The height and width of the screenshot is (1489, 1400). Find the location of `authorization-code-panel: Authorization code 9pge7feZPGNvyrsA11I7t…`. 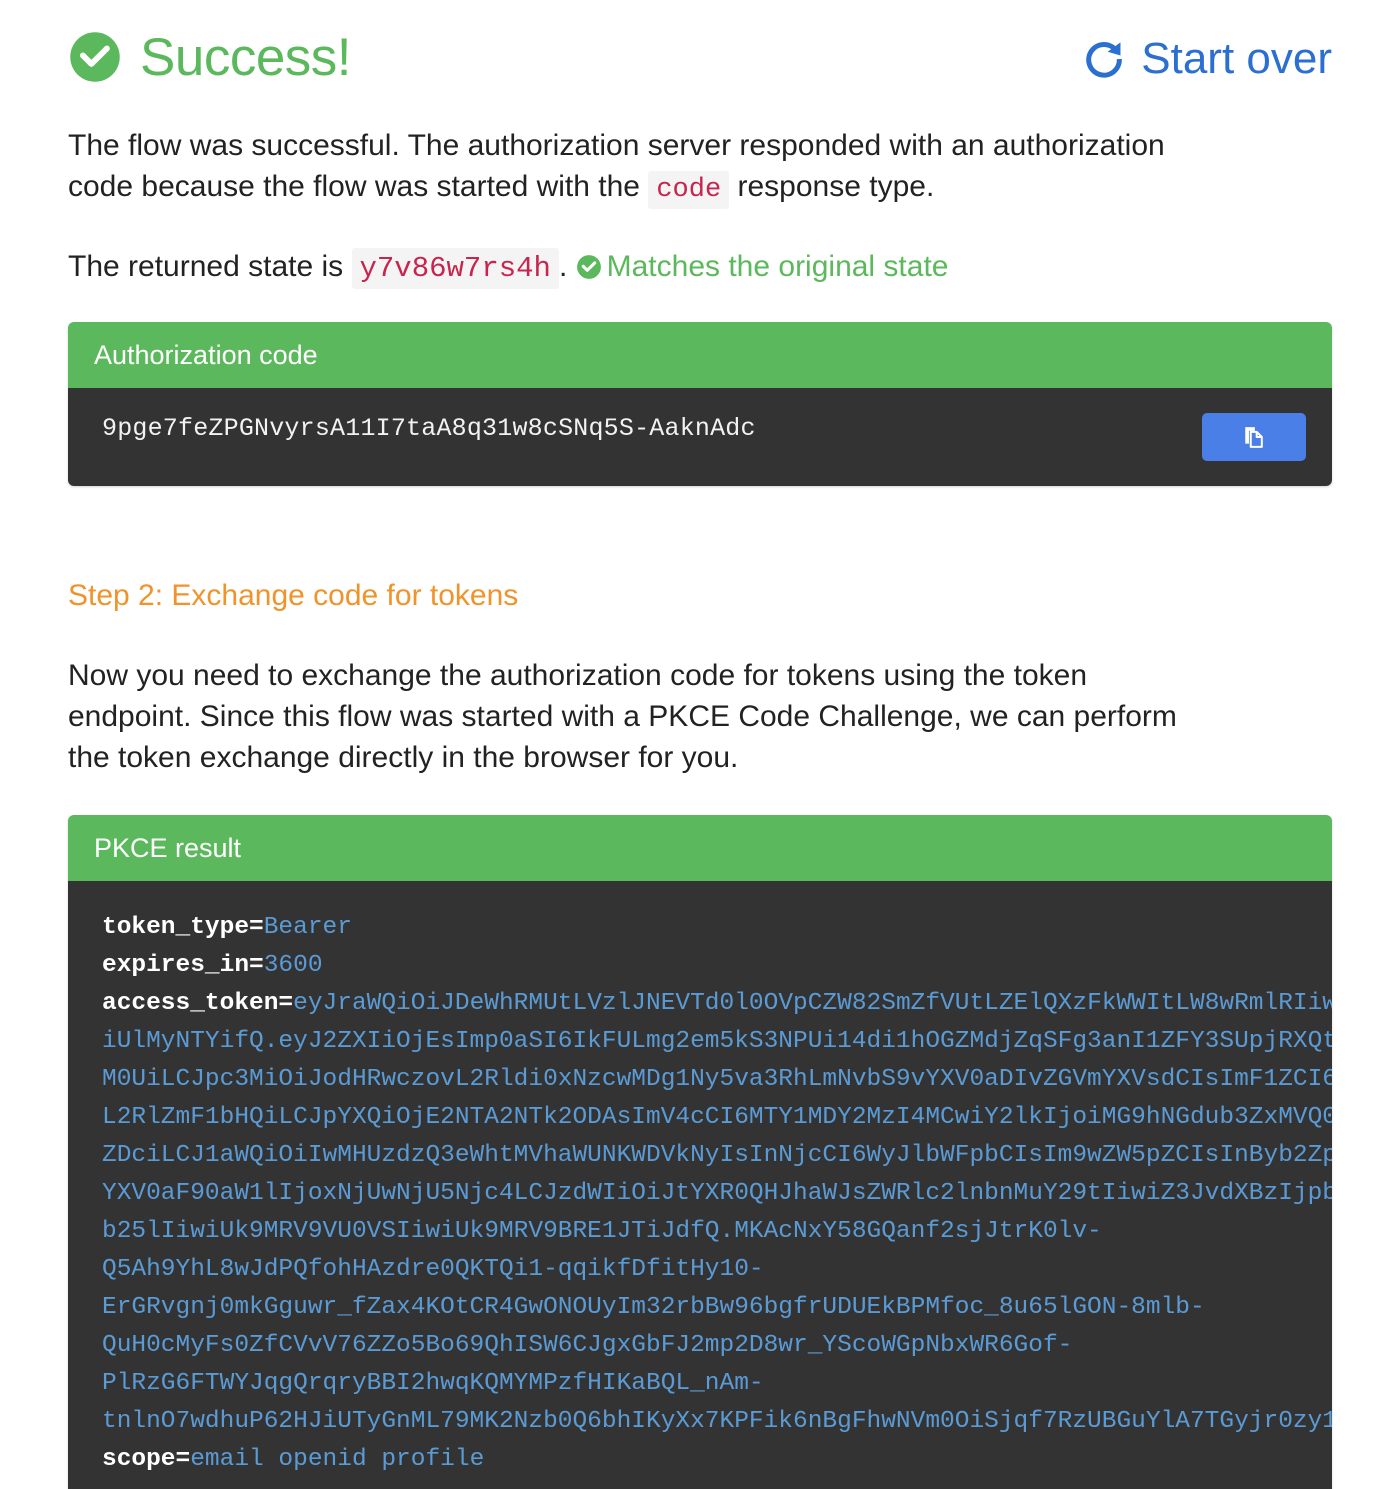

authorization-code-panel: Authorization code 9pge7feZPGNvyrsA11I7t… is located at coordinates (700, 404).